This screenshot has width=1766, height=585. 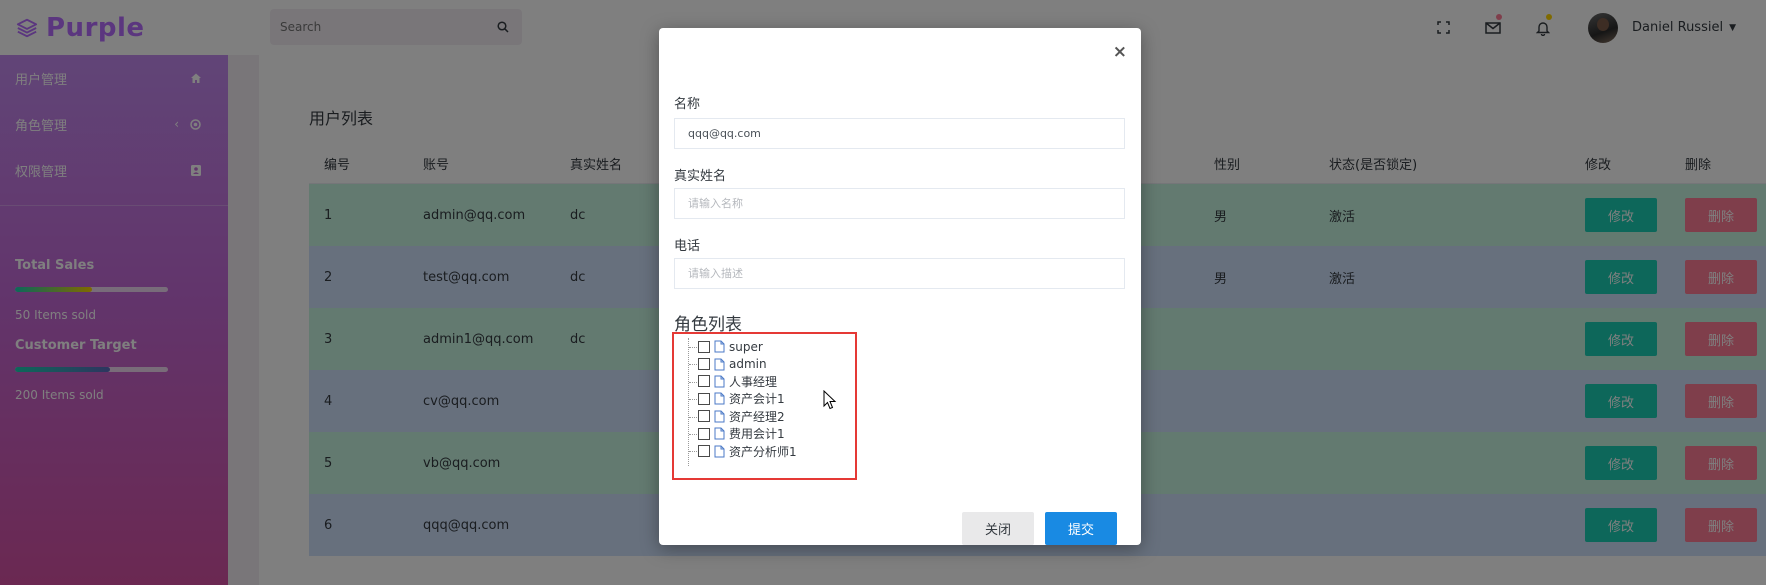 I want to click on role-item: 人事经理, so click(x=742, y=381).